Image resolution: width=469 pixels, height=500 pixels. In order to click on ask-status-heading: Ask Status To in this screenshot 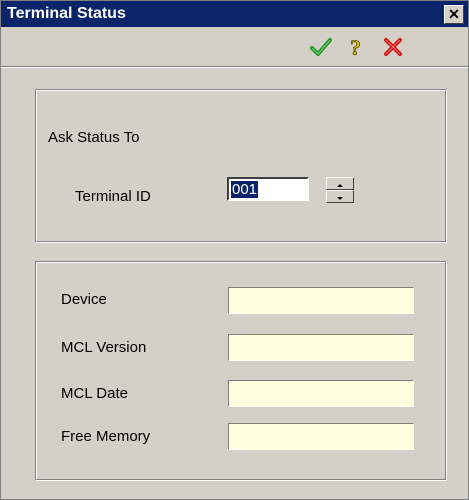, I will do `click(94, 137)`.